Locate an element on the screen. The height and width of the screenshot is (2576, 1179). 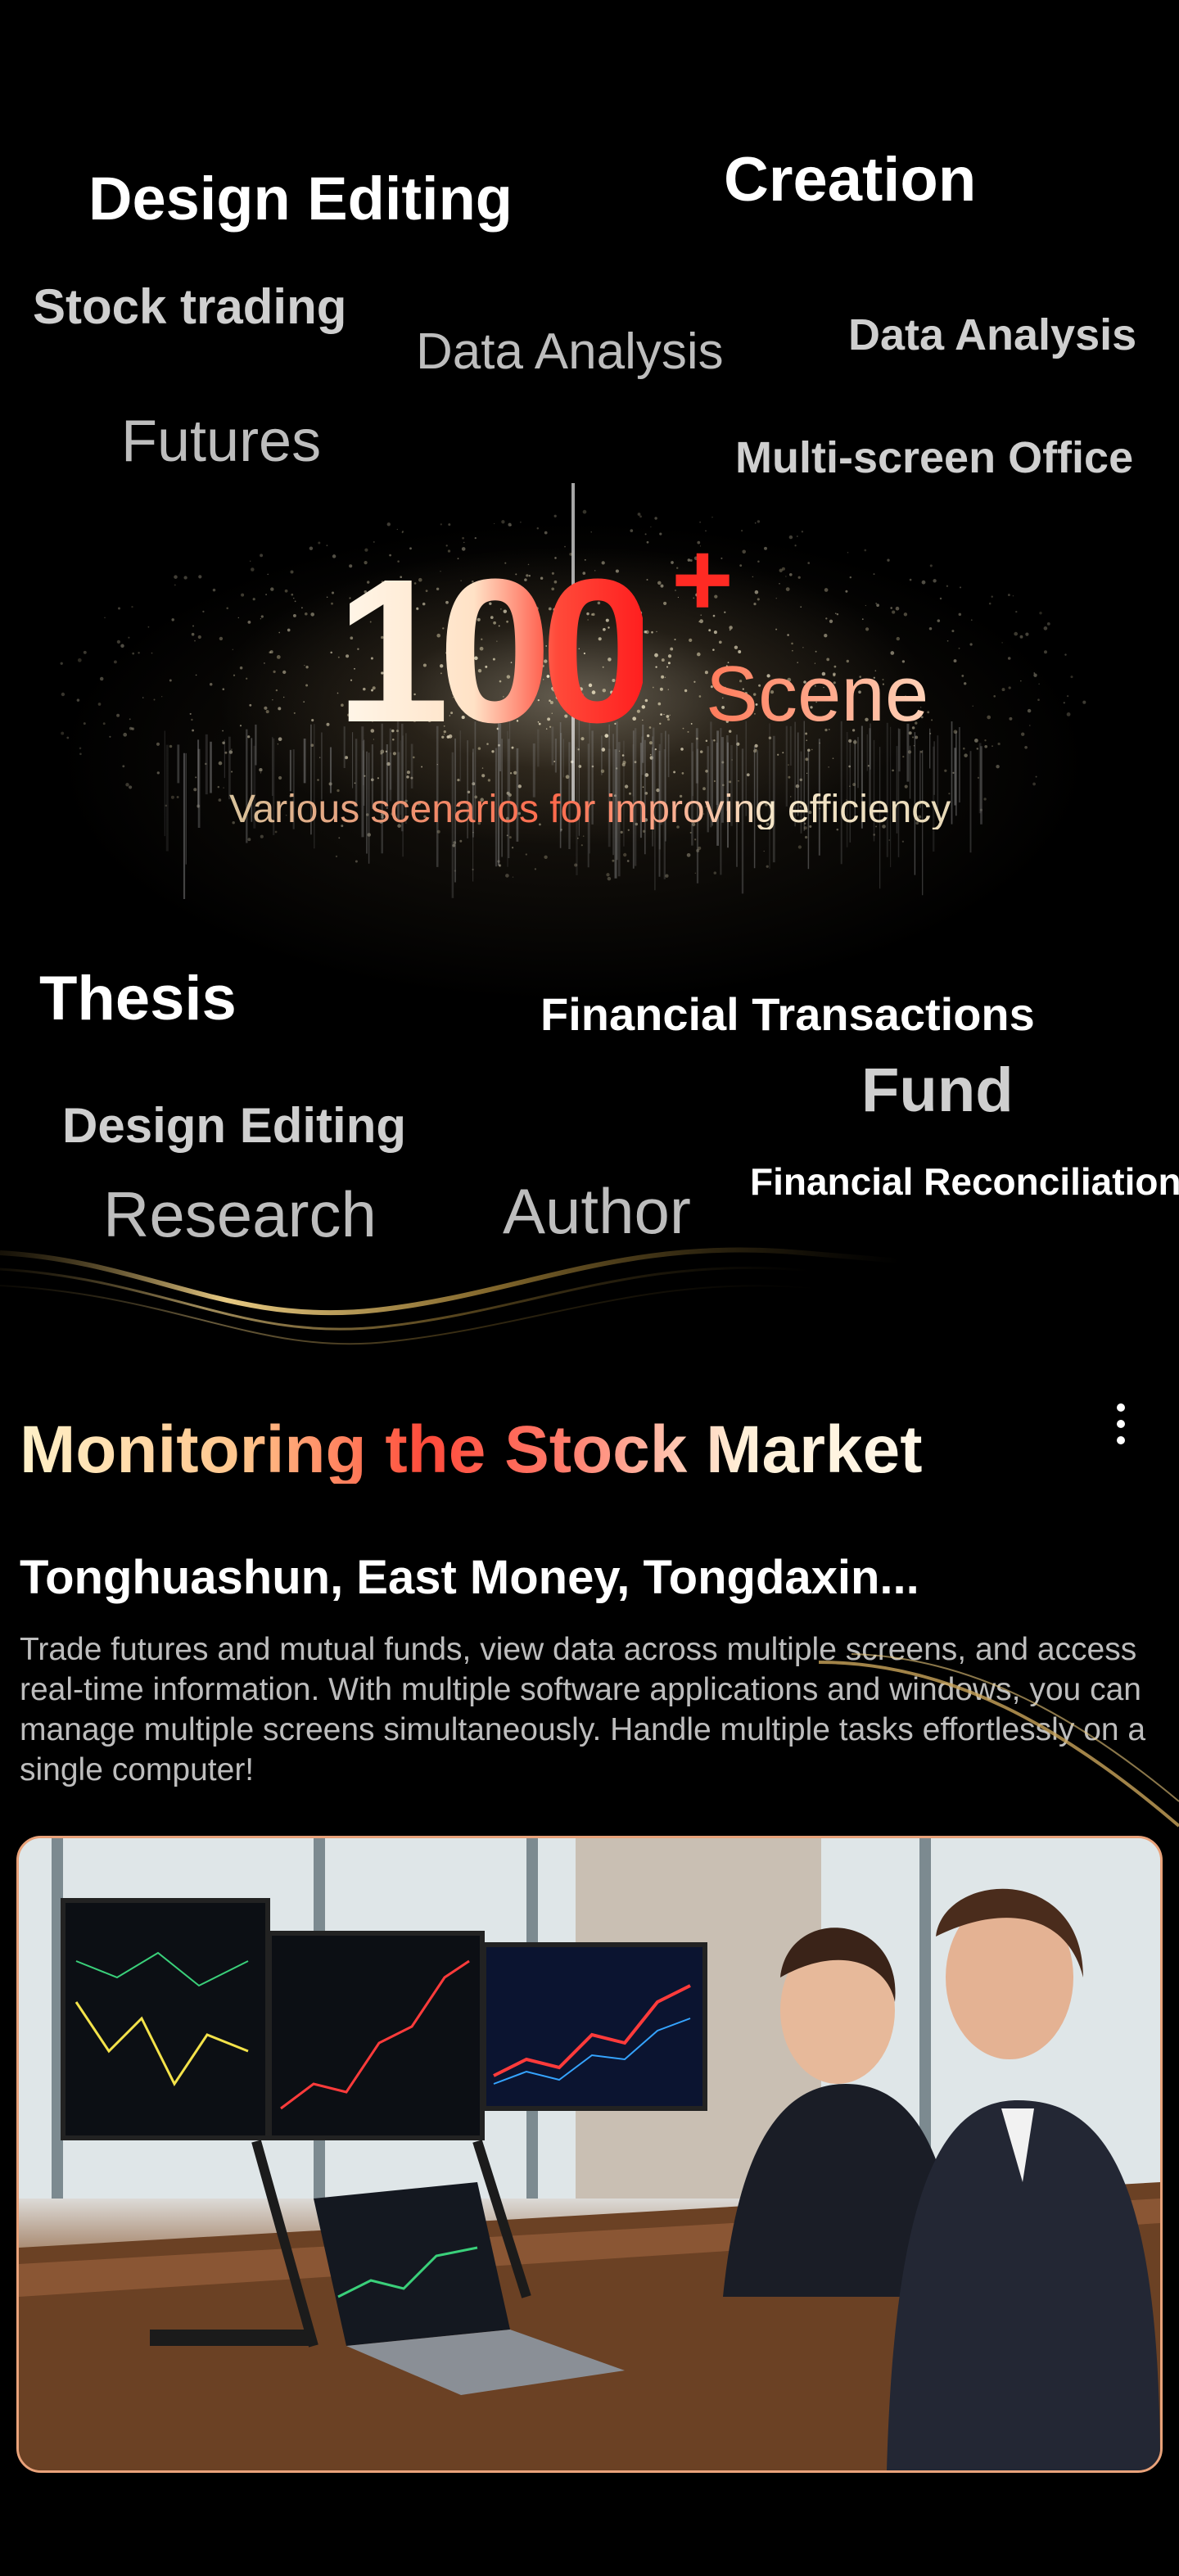
keyword-financial-reconciliation: Financial Reconciliation is located at coordinates (964, 1181).